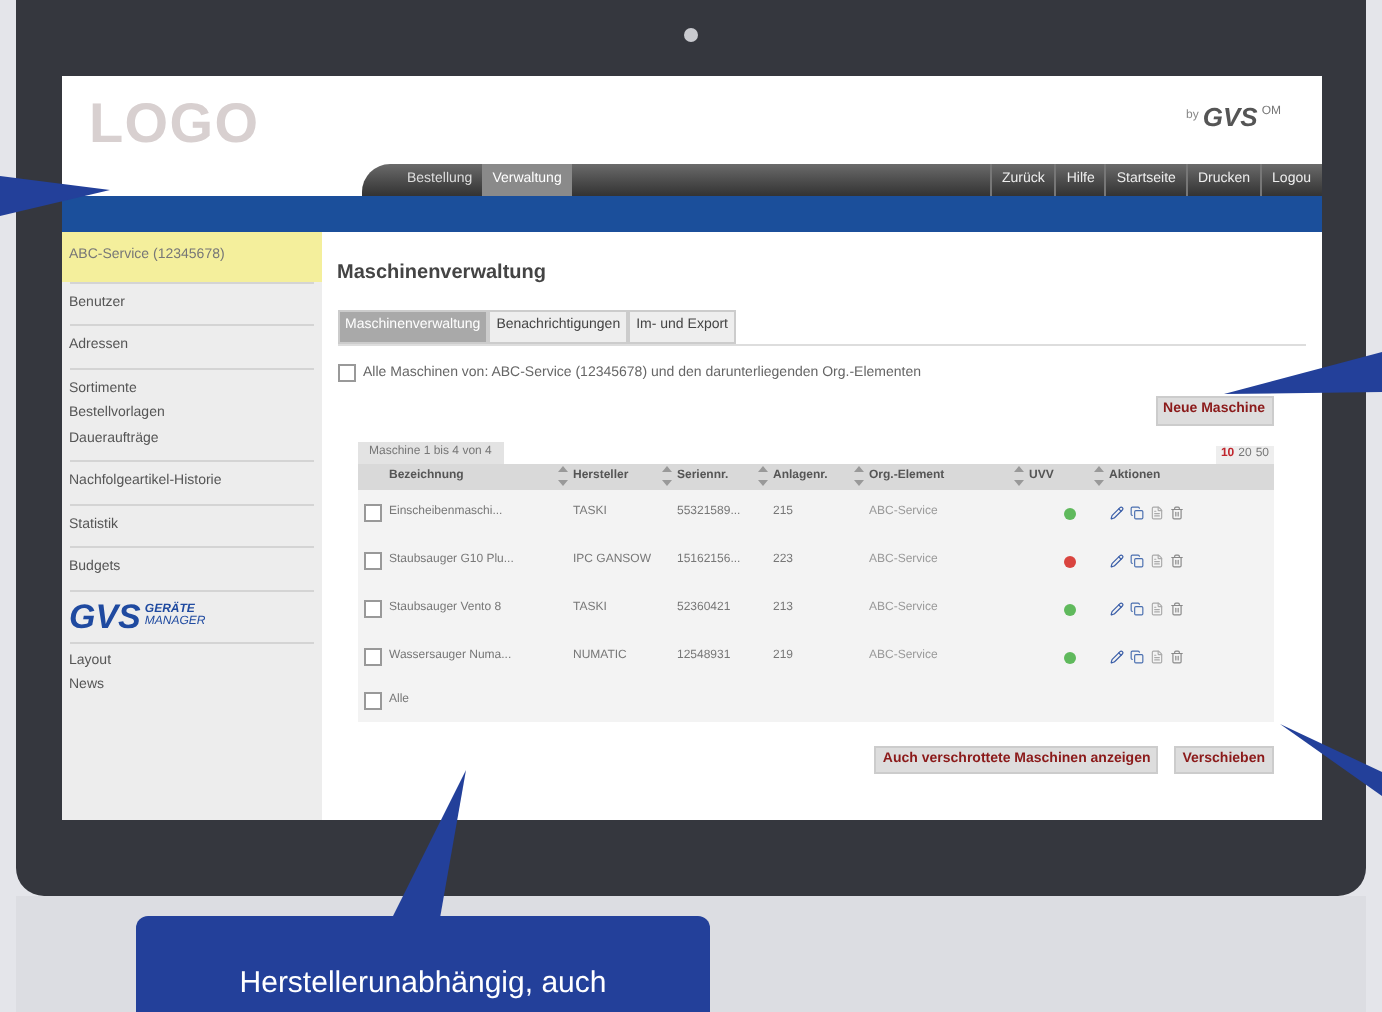 This screenshot has height=1012, width=1382. What do you see at coordinates (691, 35) in the screenshot?
I see `camera-icon` at bounding box center [691, 35].